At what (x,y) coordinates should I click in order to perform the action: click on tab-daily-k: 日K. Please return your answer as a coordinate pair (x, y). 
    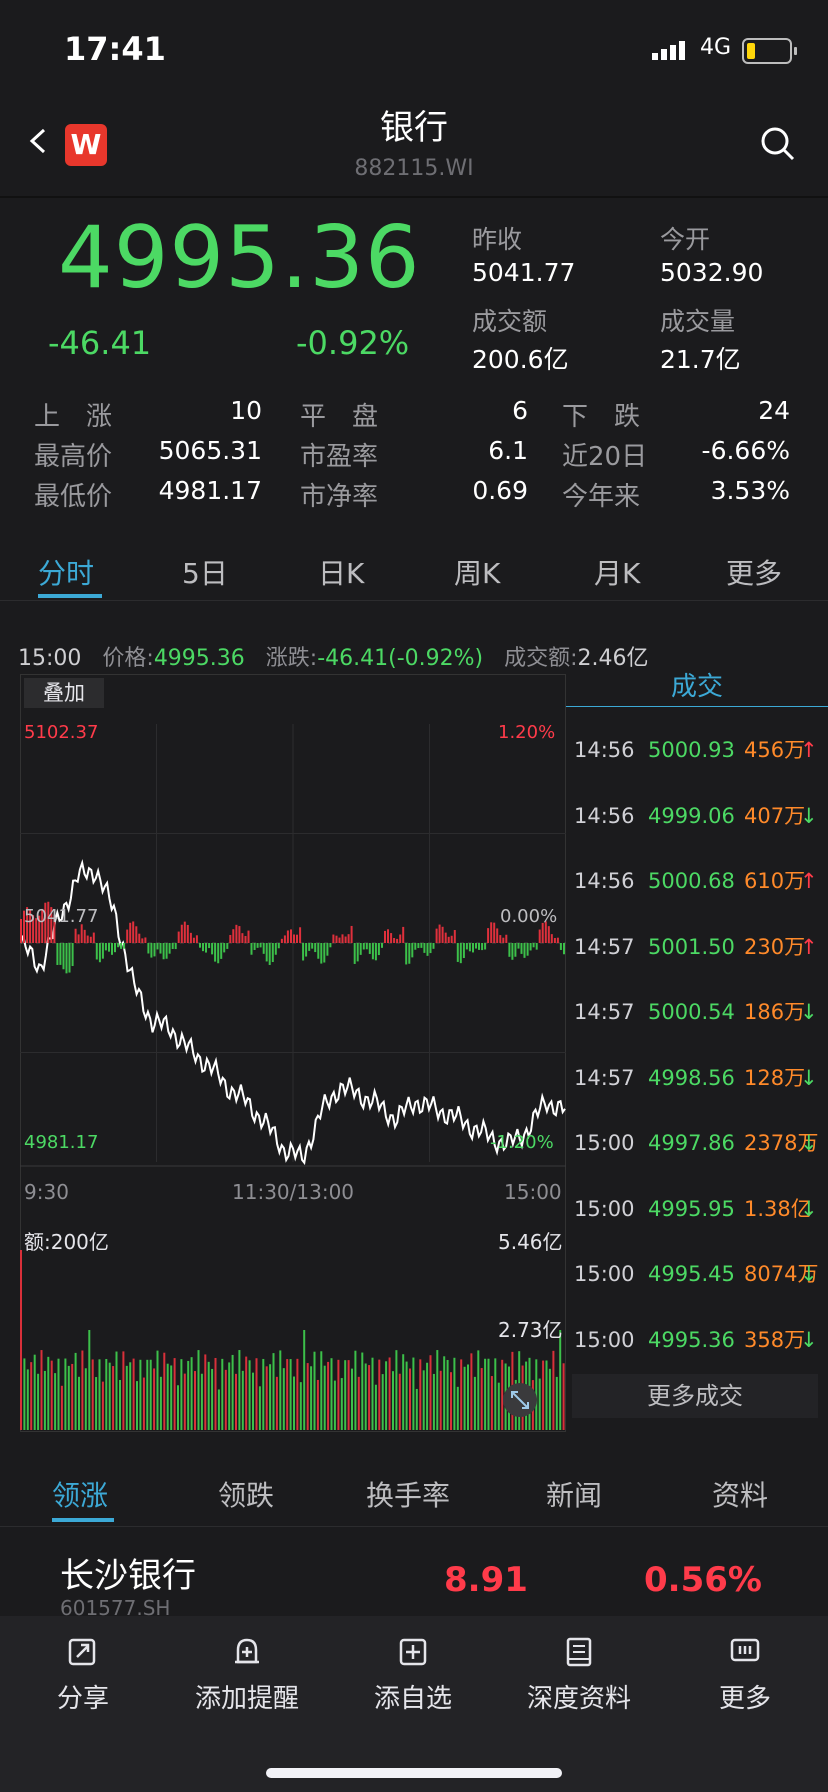
    Looking at the image, I should click on (341, 572).